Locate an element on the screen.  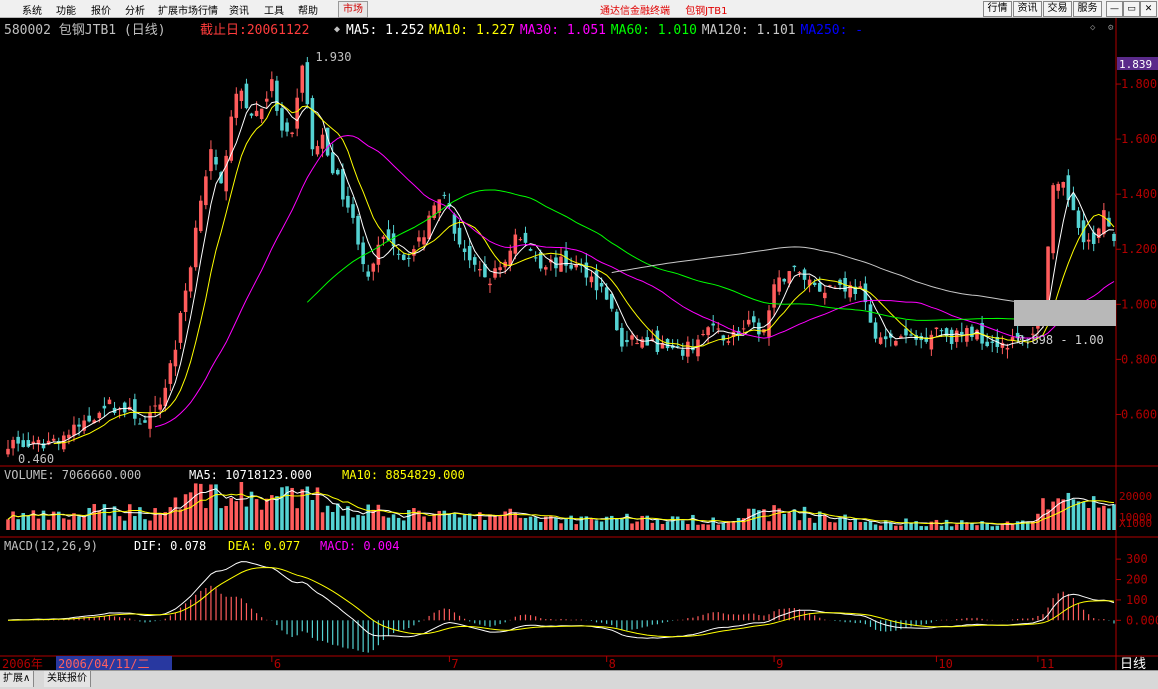
month-tick-label: 10 is located at coordinates (945, 663).